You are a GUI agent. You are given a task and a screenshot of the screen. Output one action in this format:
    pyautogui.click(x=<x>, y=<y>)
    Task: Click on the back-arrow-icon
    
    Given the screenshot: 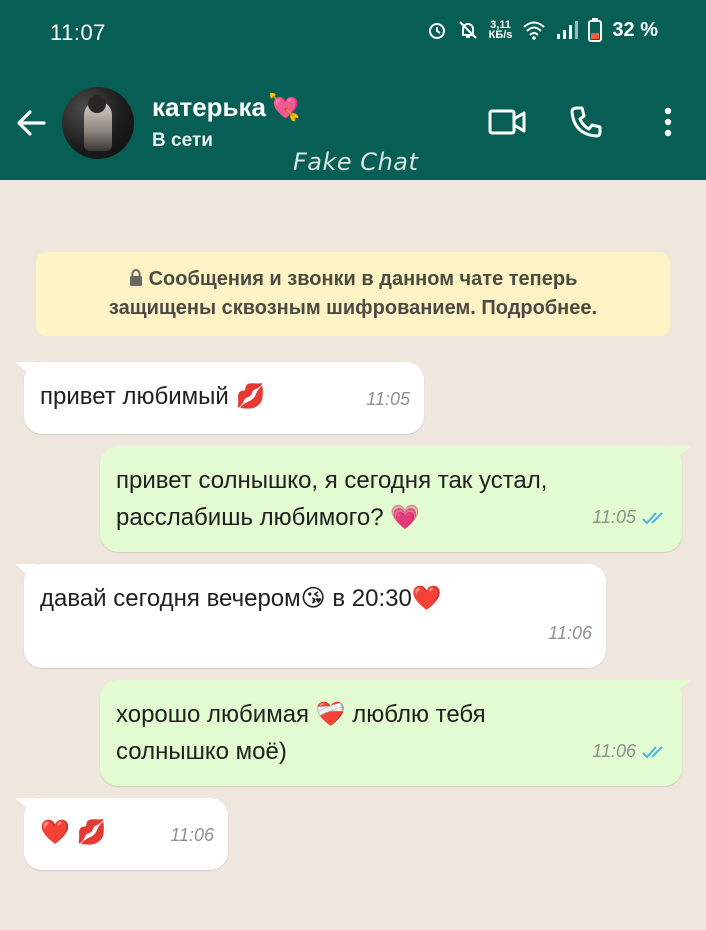 What is the action you would take?
    pyautogui.click(x=31, y=123)
    